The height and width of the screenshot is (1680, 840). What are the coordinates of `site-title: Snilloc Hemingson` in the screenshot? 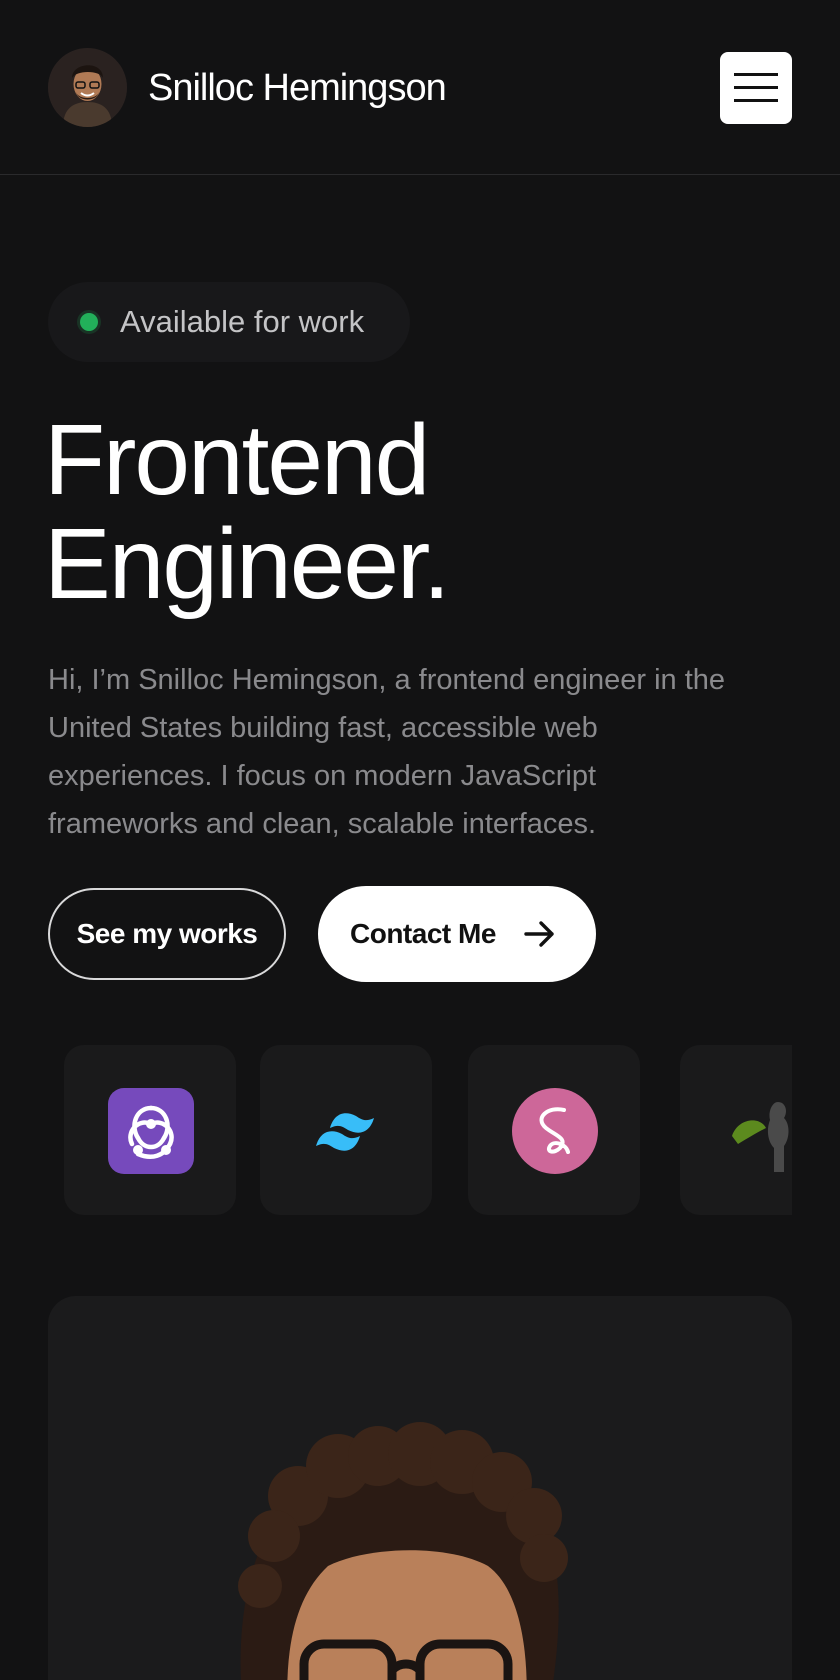 It's located at (297, 88).